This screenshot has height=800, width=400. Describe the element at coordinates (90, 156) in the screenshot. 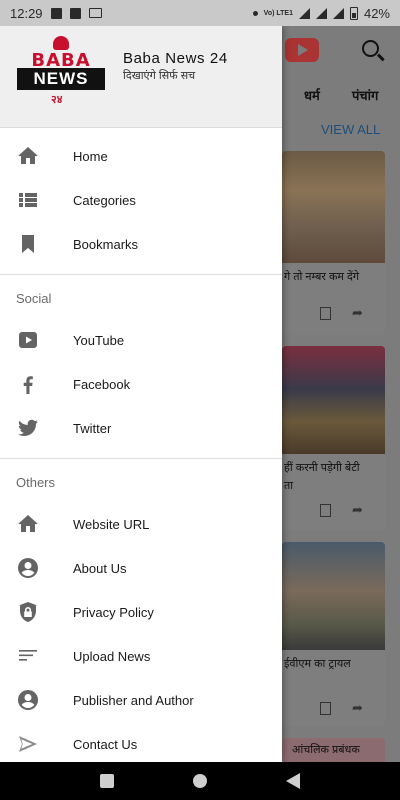

I see `menu-label: Home` at that location.